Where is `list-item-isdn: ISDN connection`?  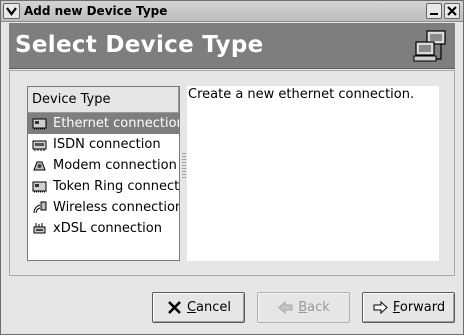 list-item-isdn: ISDN connection is located at coordinates (103, 144).